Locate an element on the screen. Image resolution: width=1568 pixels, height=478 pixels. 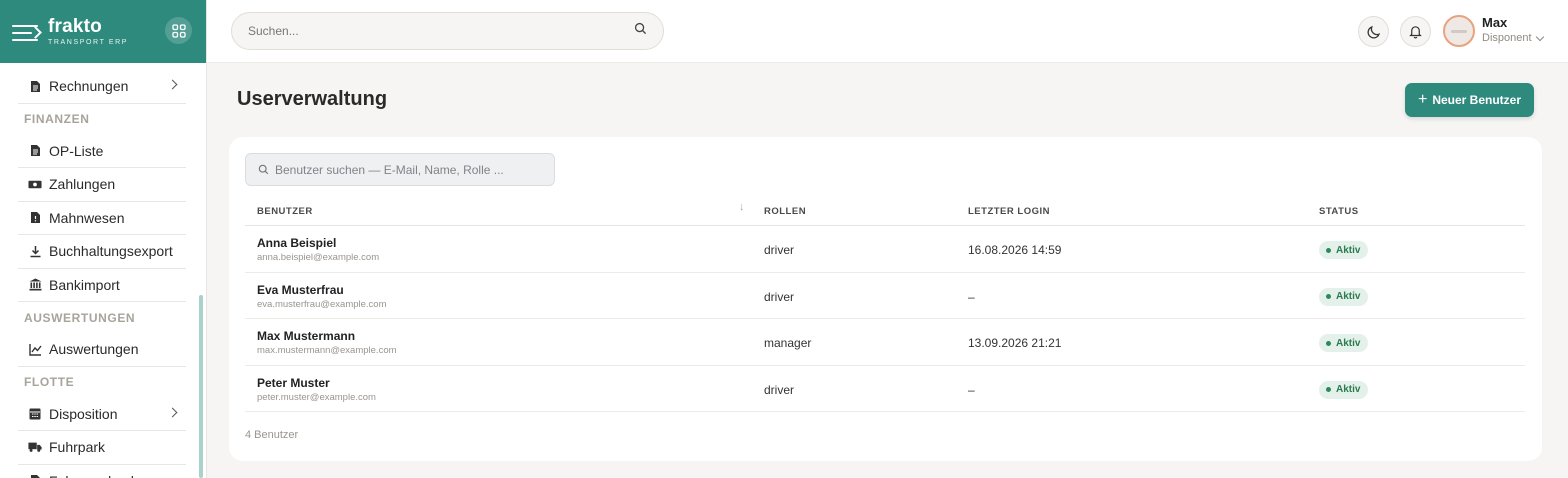
sidebar-item-fuhrpark: Fuhrpark is located at coordinates (102, 448).